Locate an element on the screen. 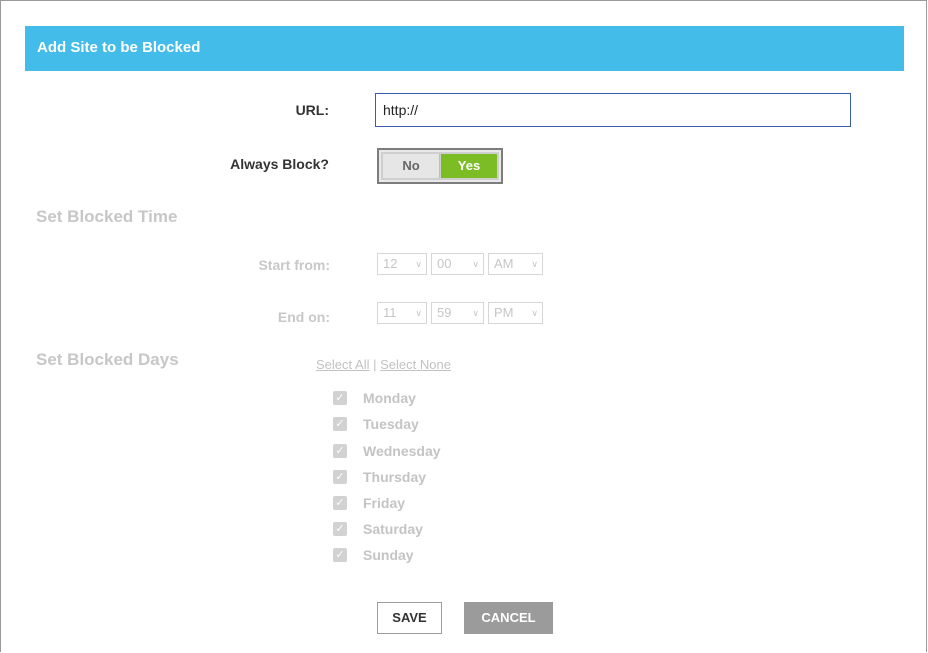  save-button: SAVE is located at coordinates (409, 618).